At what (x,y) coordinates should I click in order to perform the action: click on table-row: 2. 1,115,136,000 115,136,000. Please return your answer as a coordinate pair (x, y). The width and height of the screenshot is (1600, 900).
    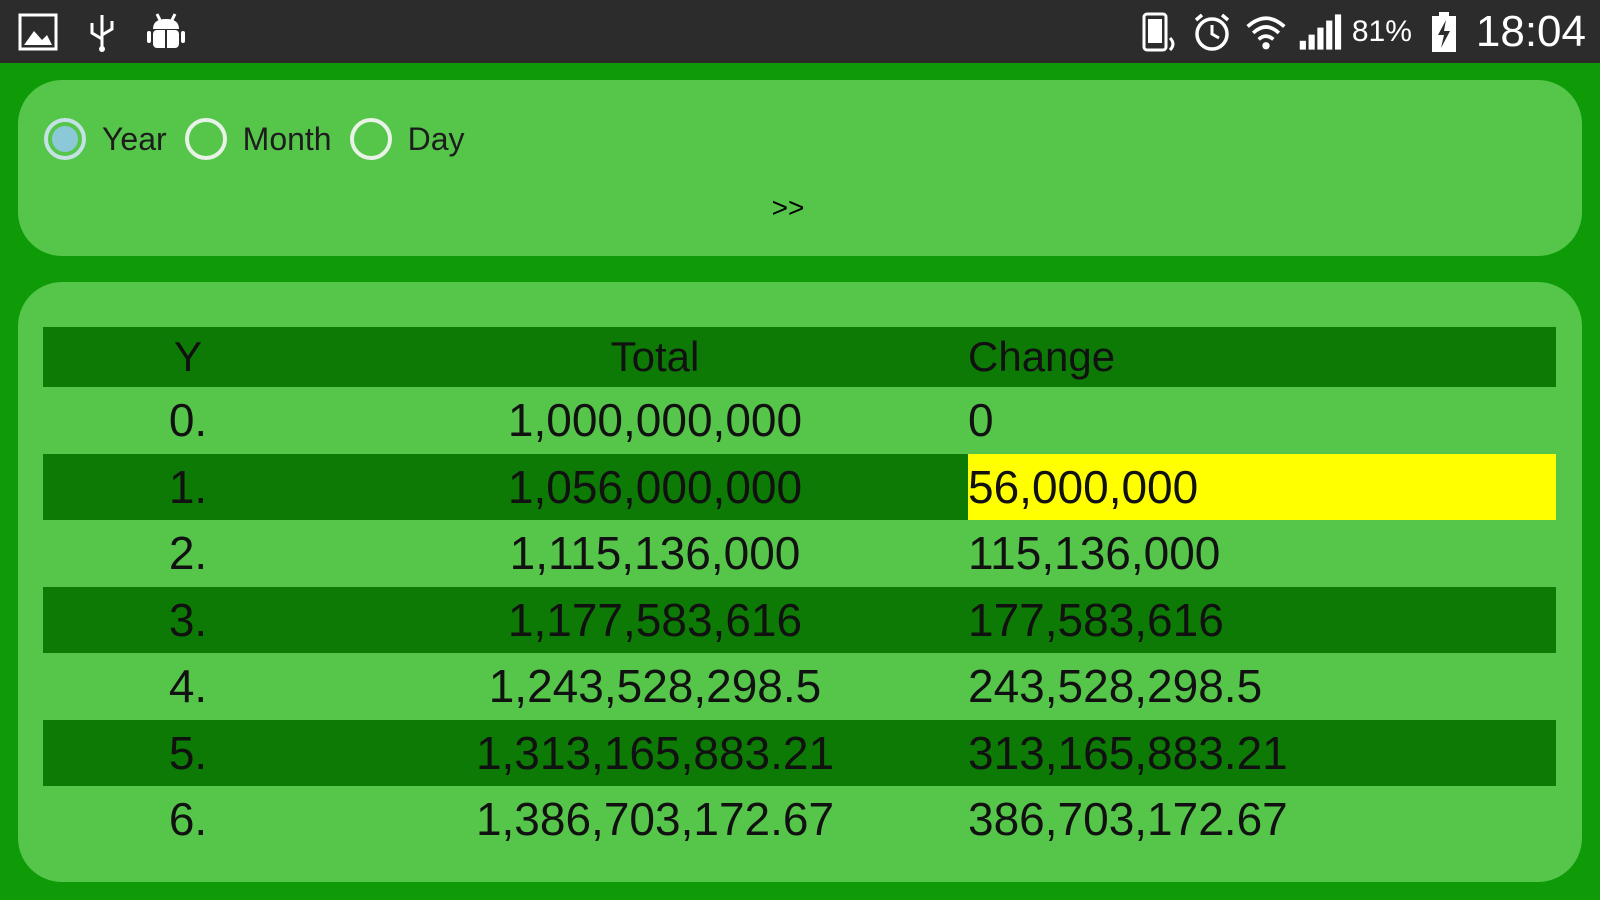
    Looking at the image, I should click on (799, 553).